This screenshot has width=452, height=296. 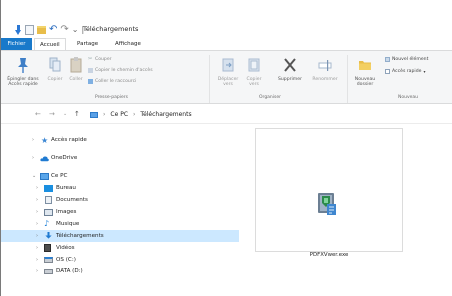 What do you see at coordinates (119, 114) in the screenshot?
I see `breadcrumb-this-pc: Ce PC` at bounding box center [119, 114].